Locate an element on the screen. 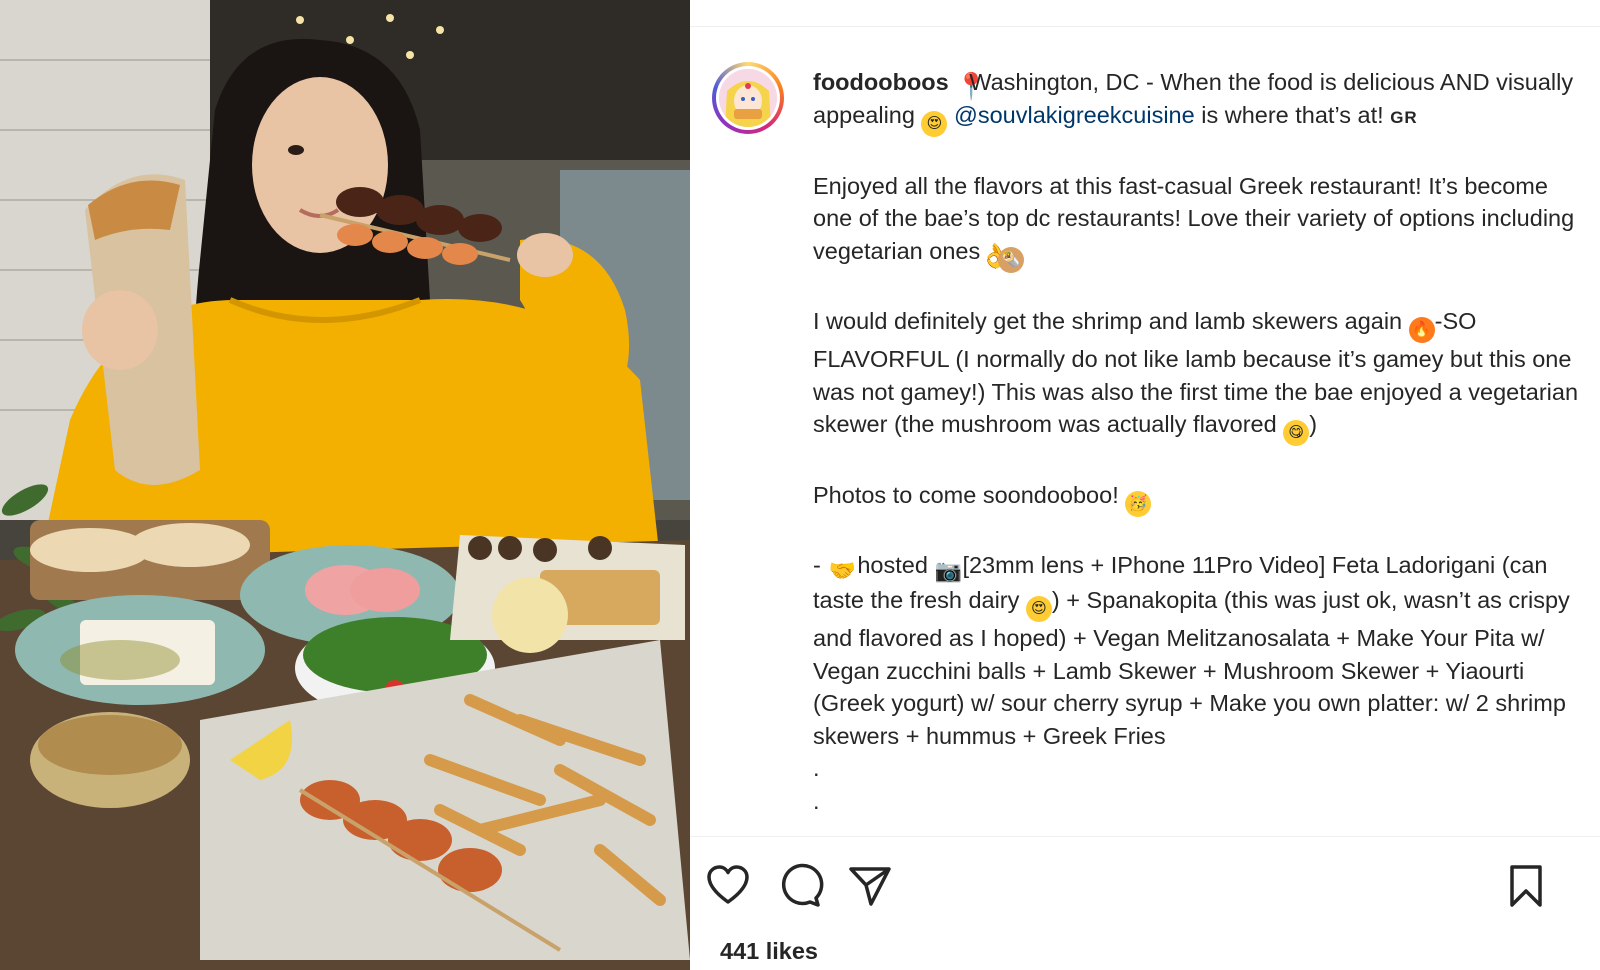  save-button is located at coordinates (1526, 886).